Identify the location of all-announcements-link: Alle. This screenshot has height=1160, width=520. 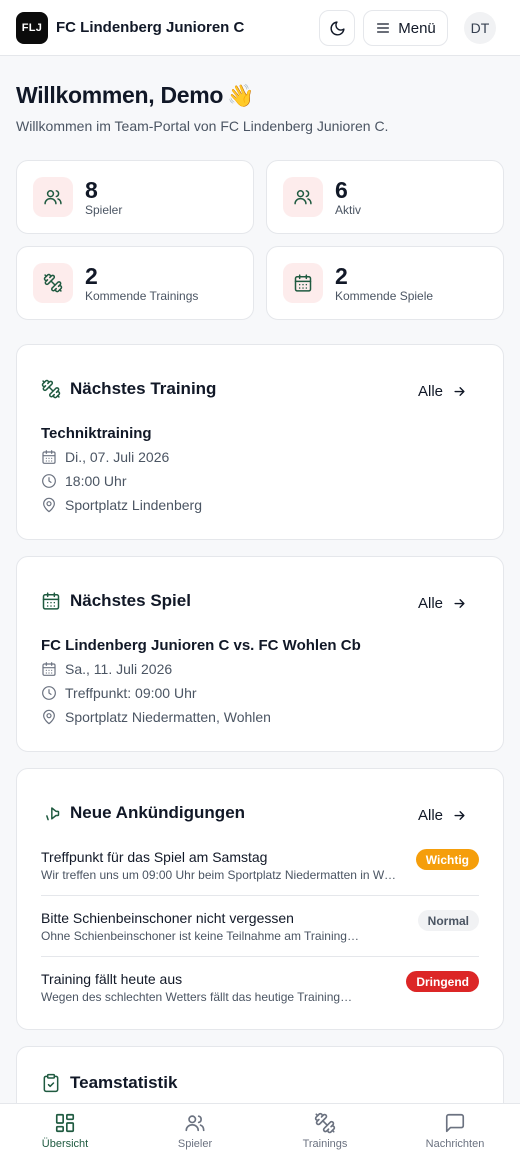
(442, 815).